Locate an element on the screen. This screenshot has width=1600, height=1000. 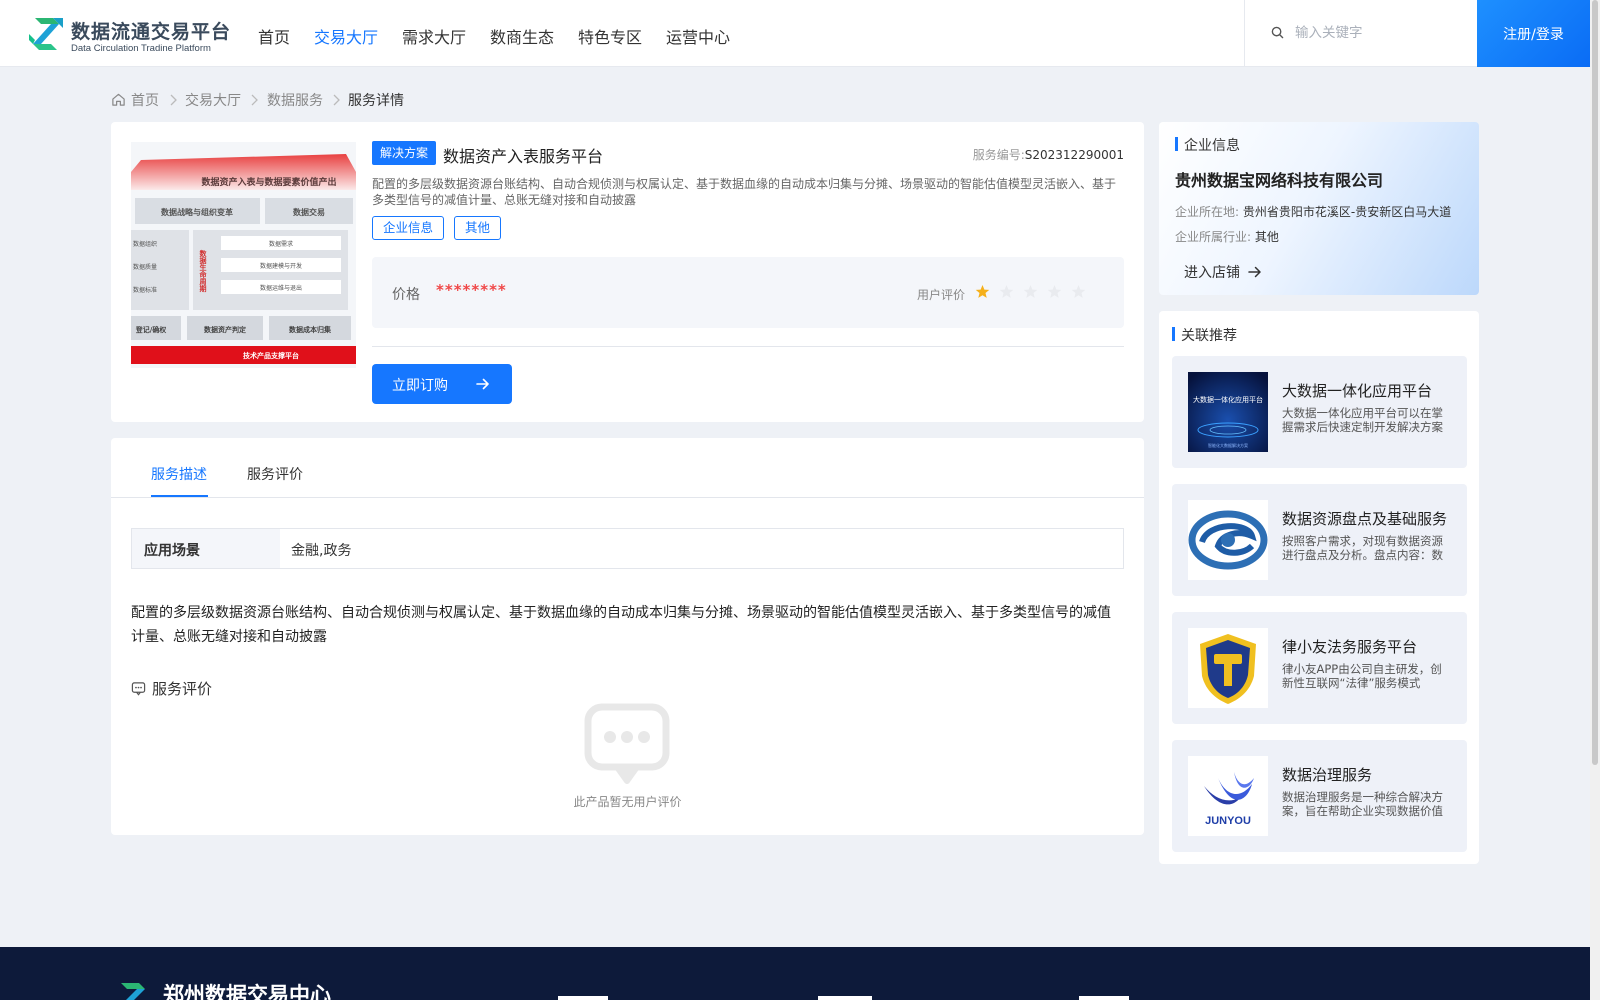
search-input is located at coordinates (1380, 33).